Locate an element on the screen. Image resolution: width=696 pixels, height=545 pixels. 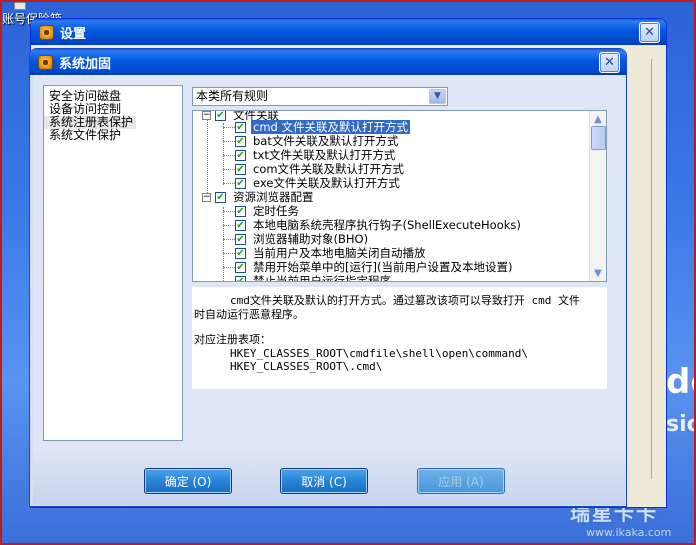
tree-item: ✔ 当前用户及本地电脑关闭自动播放 is located at coordinates (331, 253).